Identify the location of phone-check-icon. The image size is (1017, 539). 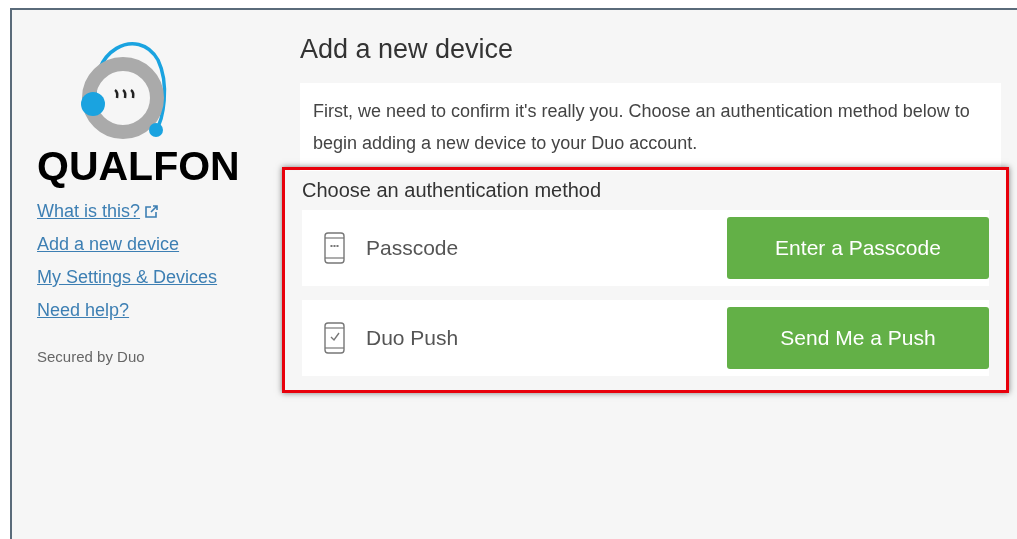
(334, 338).